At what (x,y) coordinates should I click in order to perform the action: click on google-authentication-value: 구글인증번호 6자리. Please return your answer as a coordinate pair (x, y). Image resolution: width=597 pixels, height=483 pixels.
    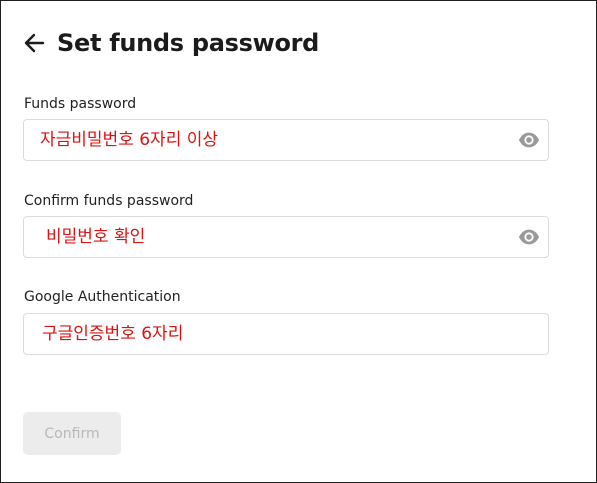
    Looking at the image, I should click on (113, 334).